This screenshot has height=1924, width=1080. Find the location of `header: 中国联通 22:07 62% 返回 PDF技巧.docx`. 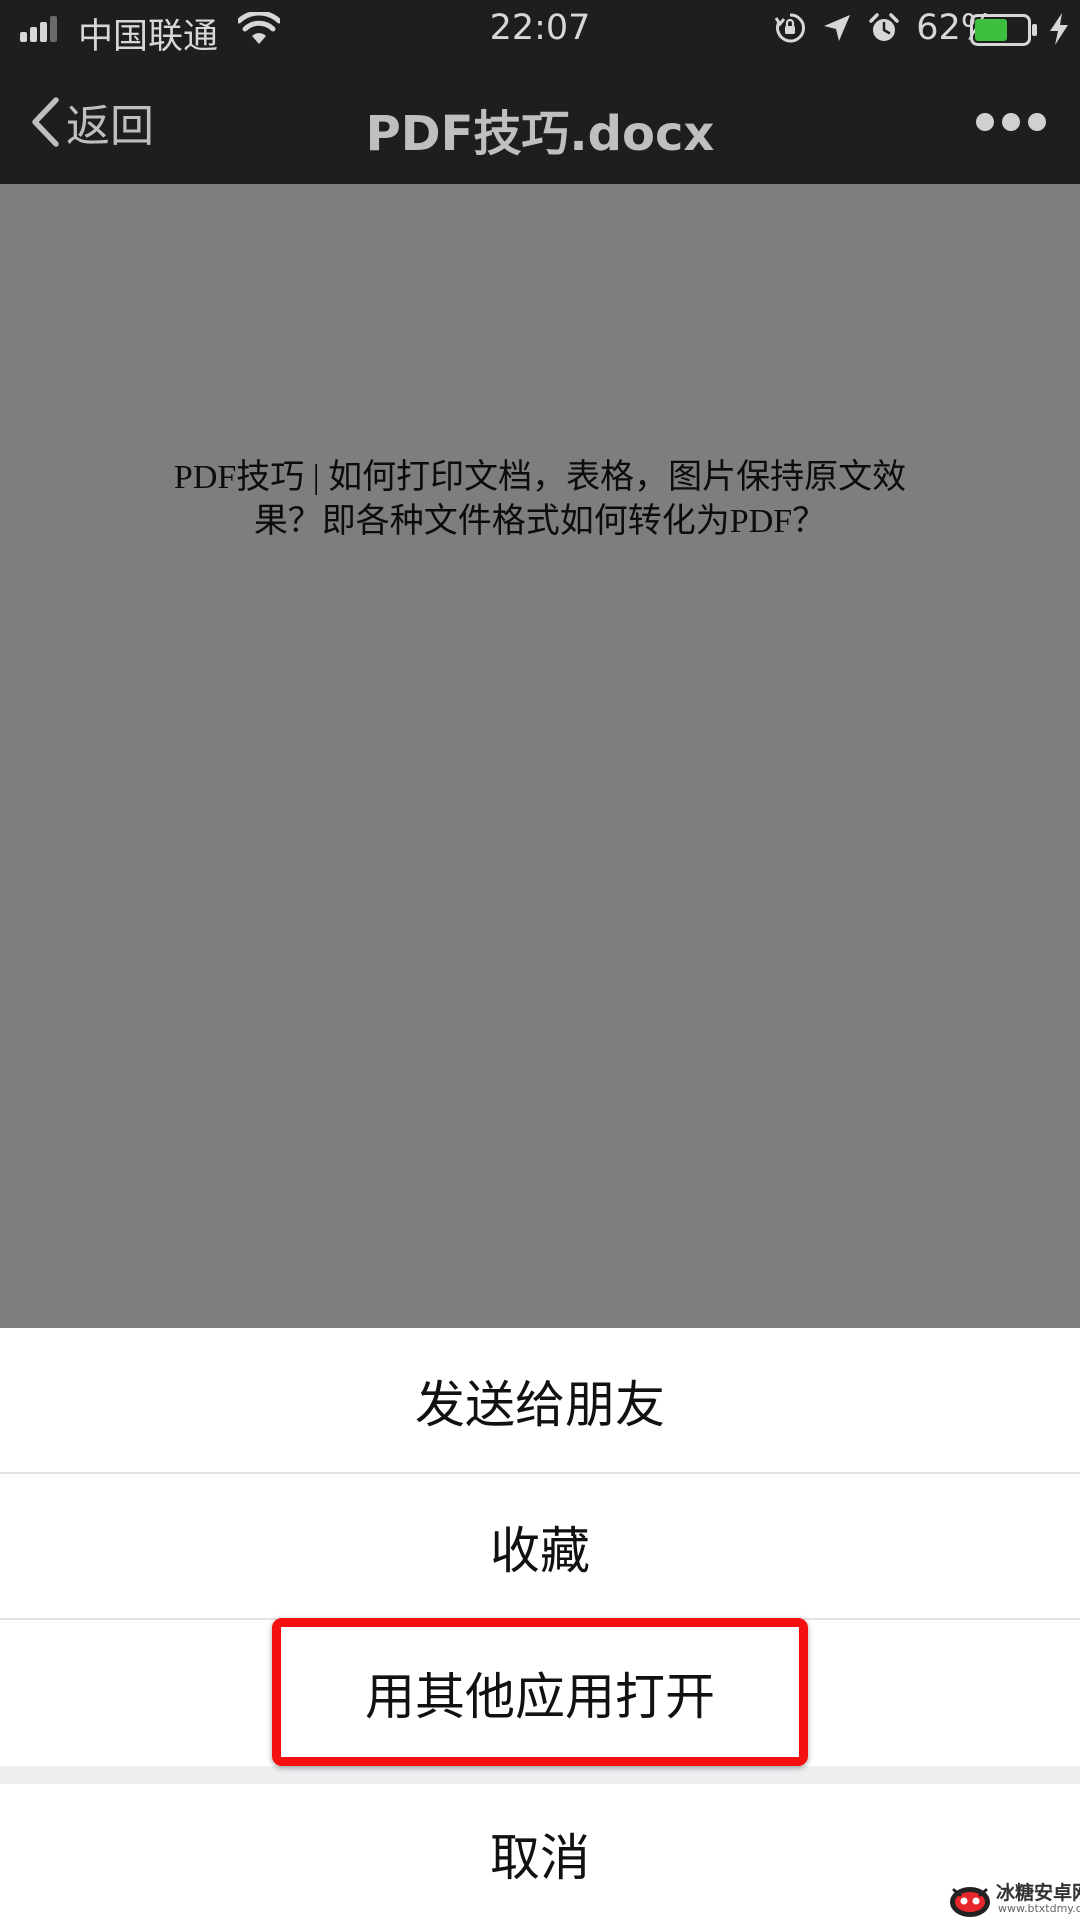

header: 中国联通 22:07 62% 返回 PDF技巧.docx is located at coordinates (540, 92).